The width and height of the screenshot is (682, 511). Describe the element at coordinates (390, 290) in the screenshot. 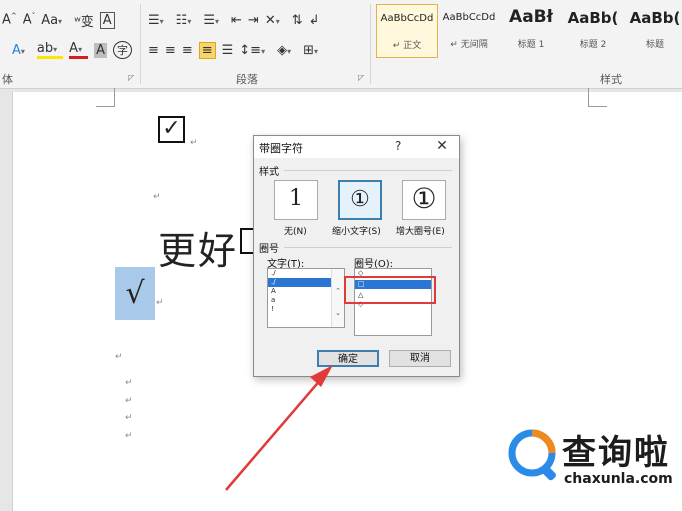

I see `highlight-box` at that location.